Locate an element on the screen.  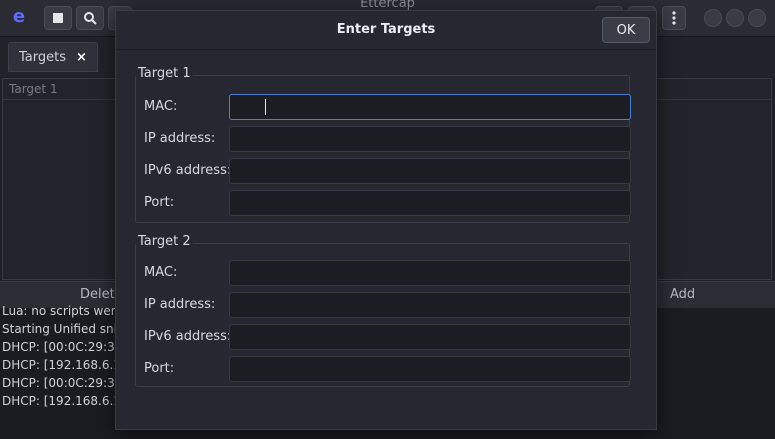
minimize-button is located at coordinates (713, 18).